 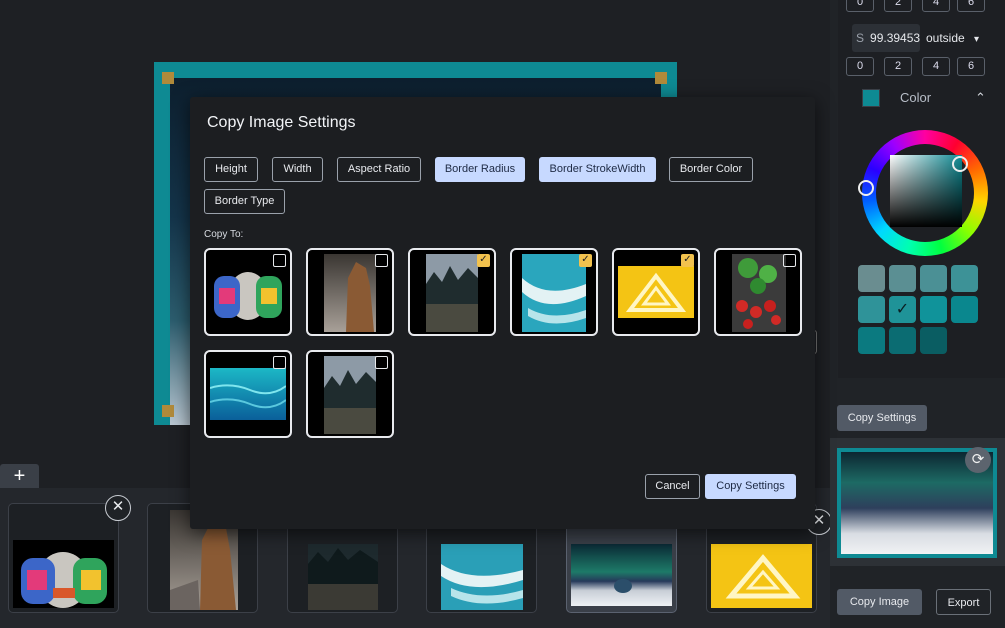 I want to click on stroke-width-preset-6: 6, so click(x=971, y=66).